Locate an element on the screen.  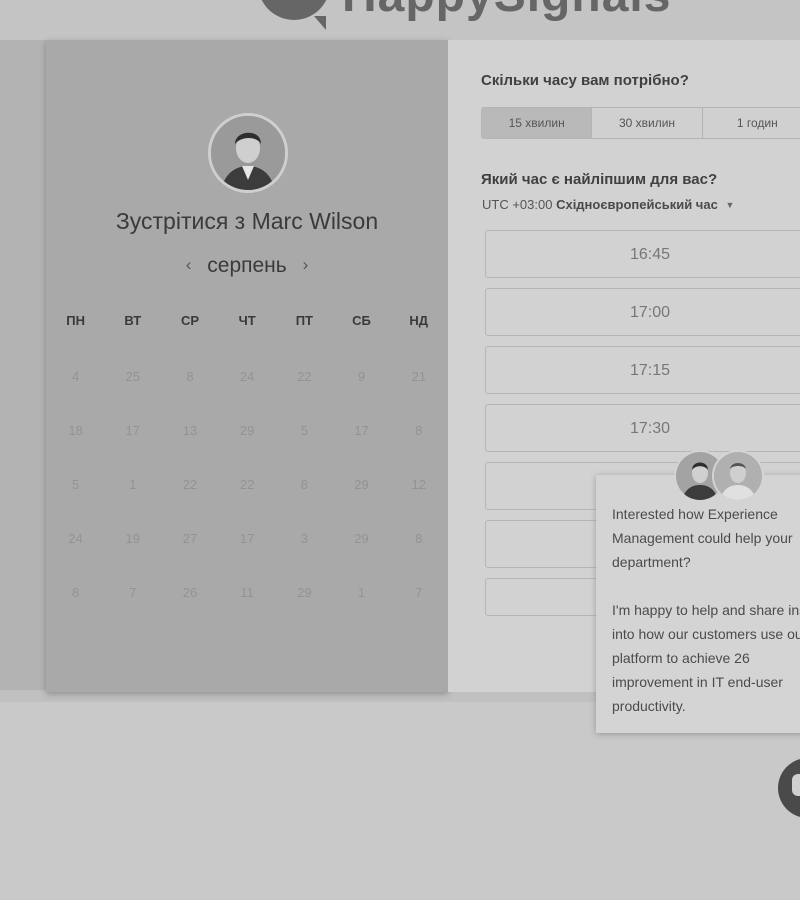
duration-option-30: 30 хвилин is located at coordinates (647, 123).